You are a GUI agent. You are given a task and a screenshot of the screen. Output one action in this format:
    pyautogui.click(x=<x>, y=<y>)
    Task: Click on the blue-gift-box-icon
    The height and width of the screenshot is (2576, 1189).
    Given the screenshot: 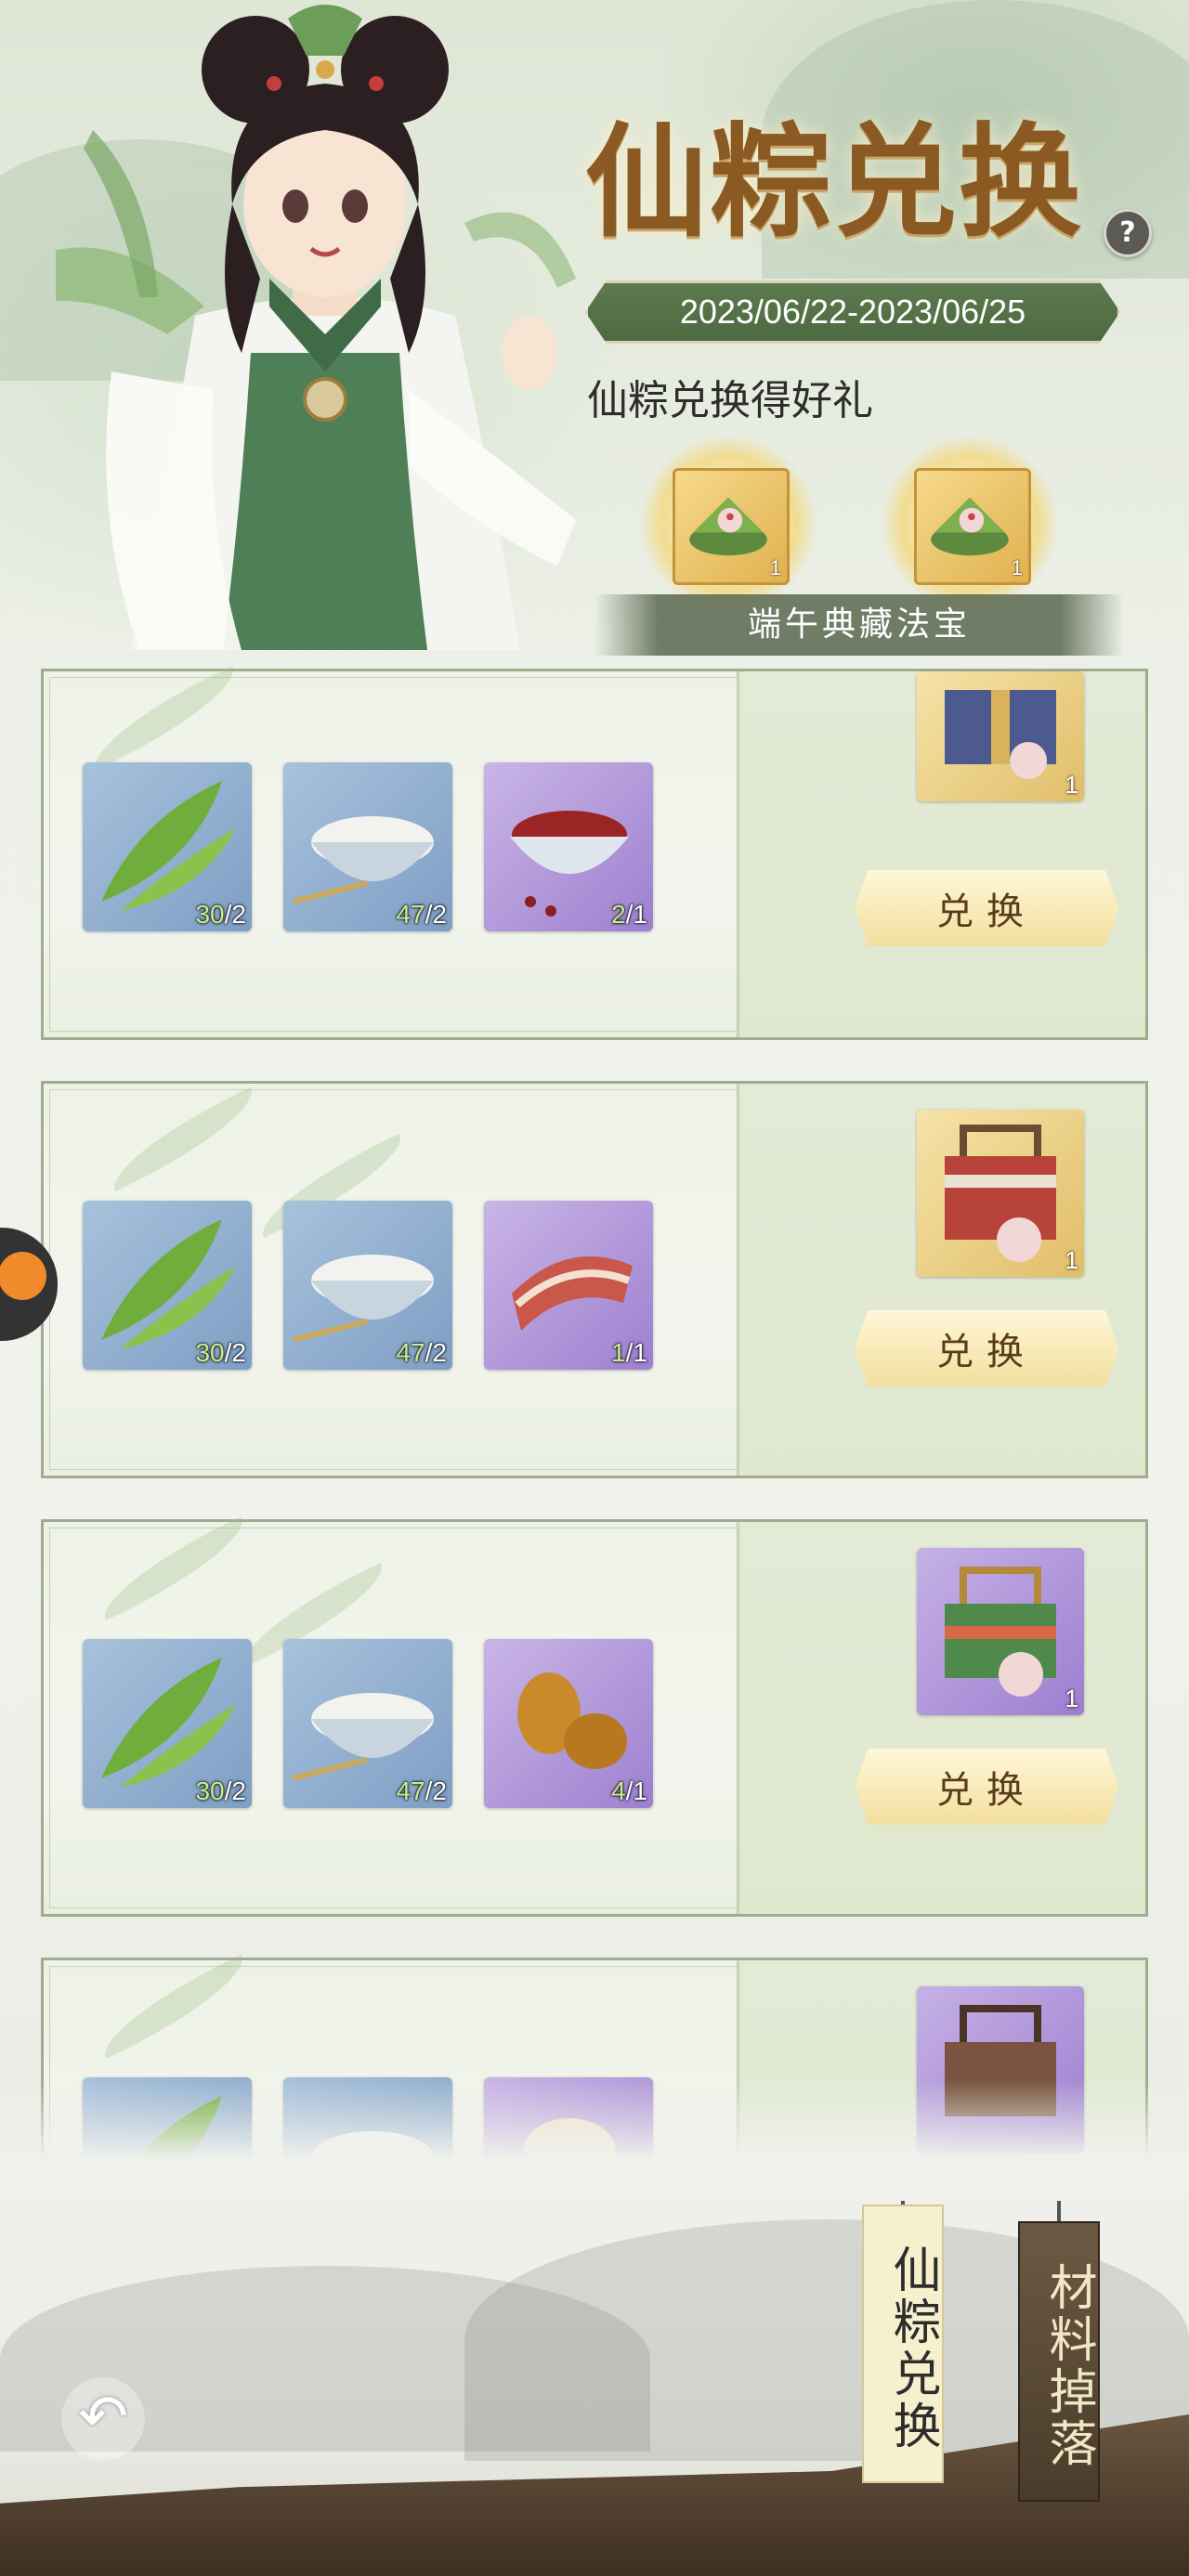 What is the action you would take?
    pyautogui.click(x=1000, y=734)
    